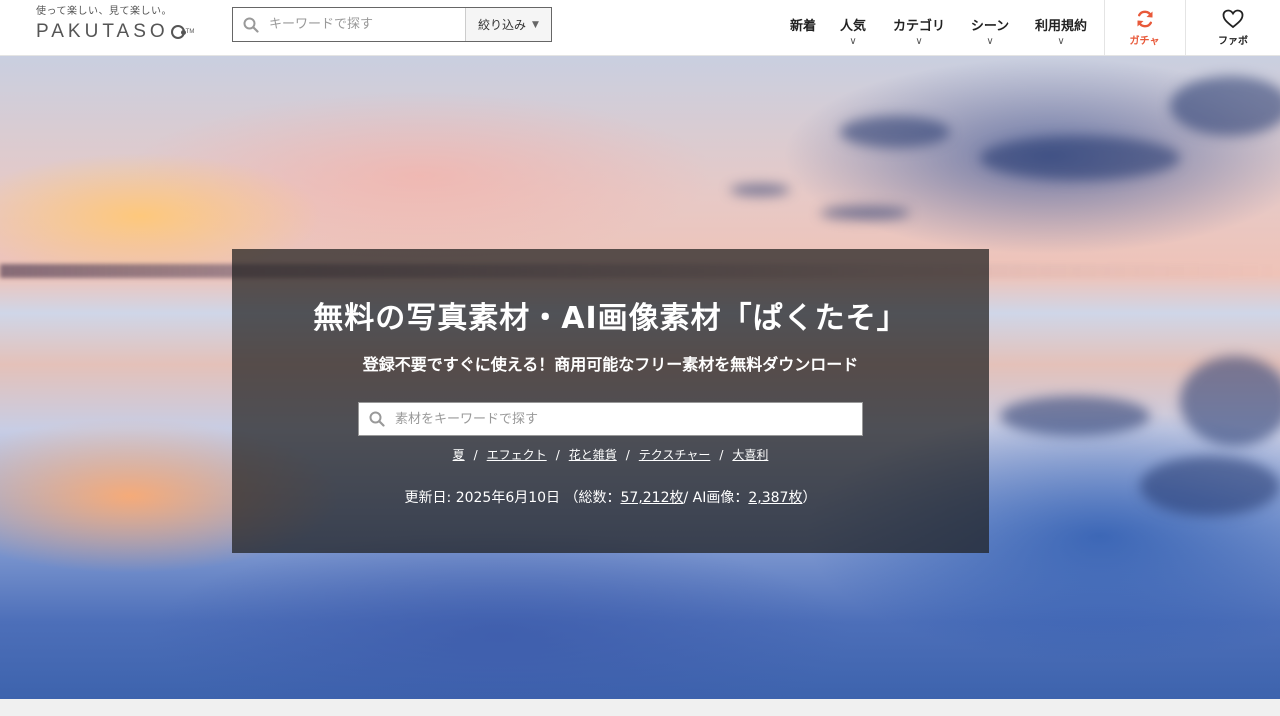  What do you see at coordinates (178, 32) in the screenshot?
I see `logo-mark-icon` at bounding box center [178, 32].